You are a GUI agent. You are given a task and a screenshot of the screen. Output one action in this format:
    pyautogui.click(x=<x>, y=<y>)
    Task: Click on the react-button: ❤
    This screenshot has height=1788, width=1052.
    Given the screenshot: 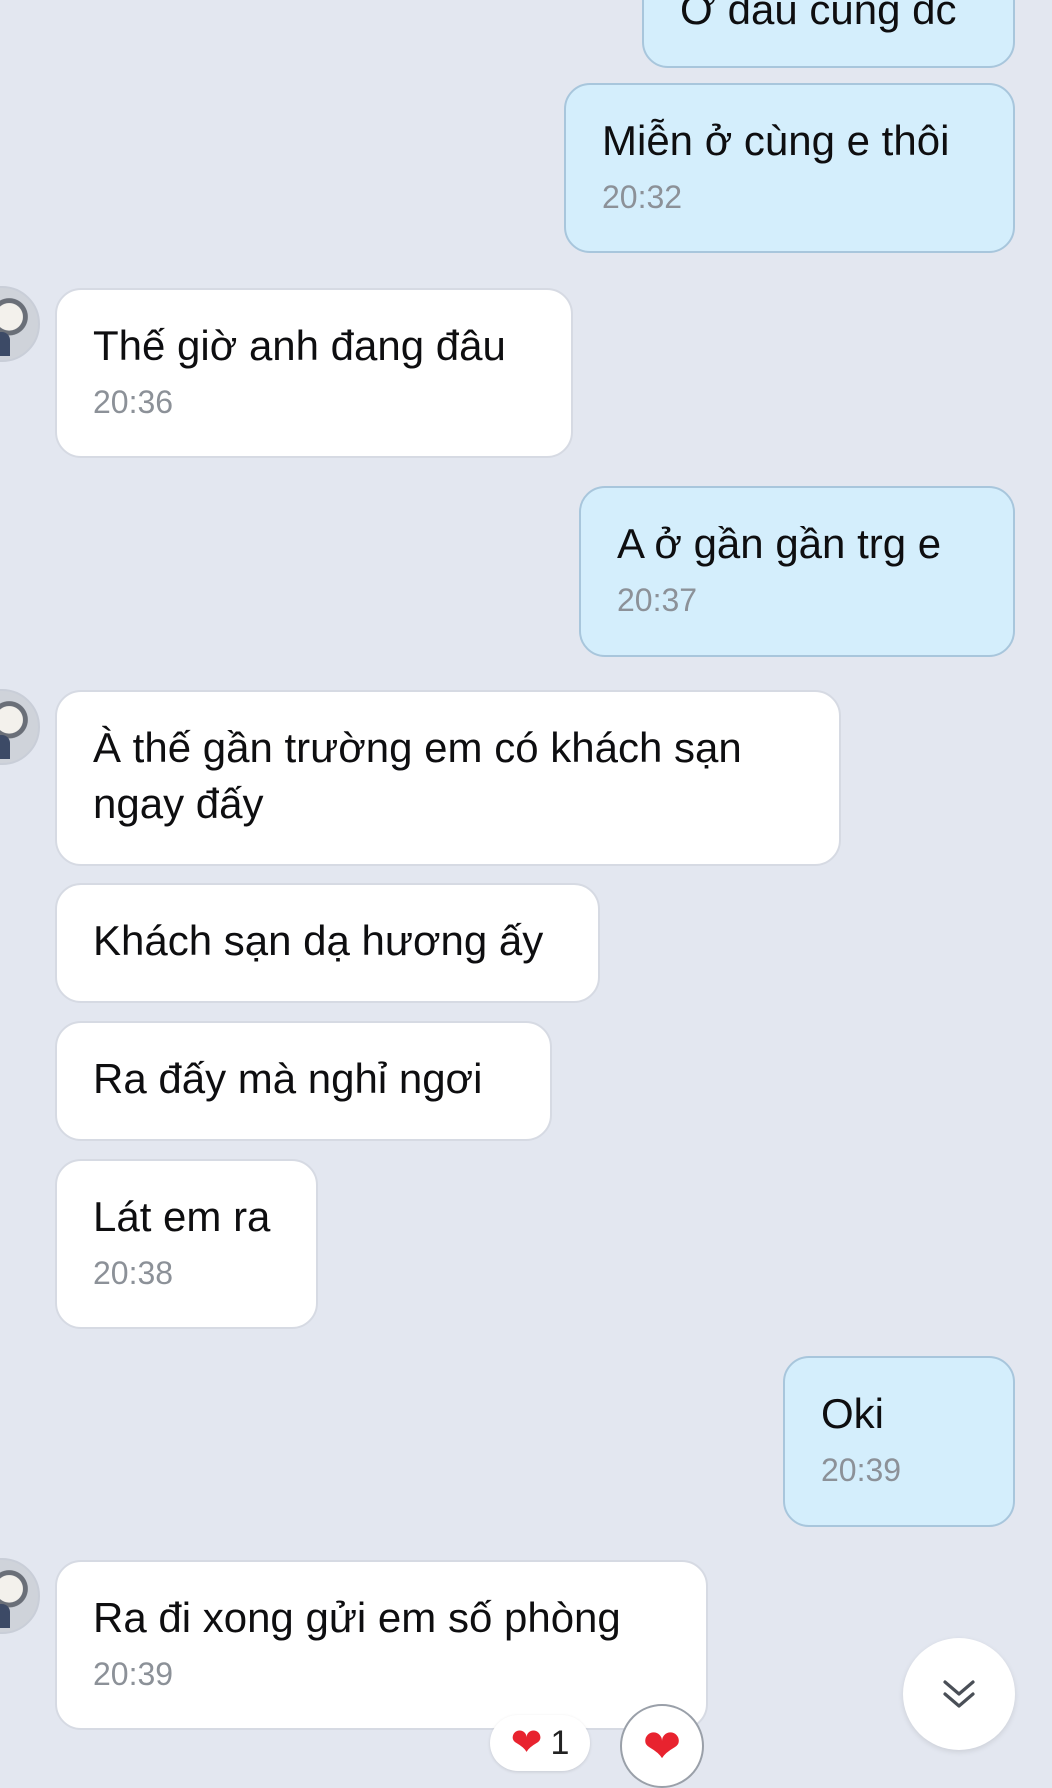 What is the action you would take?
    pyautogui.click(x=662, y=1746)
    